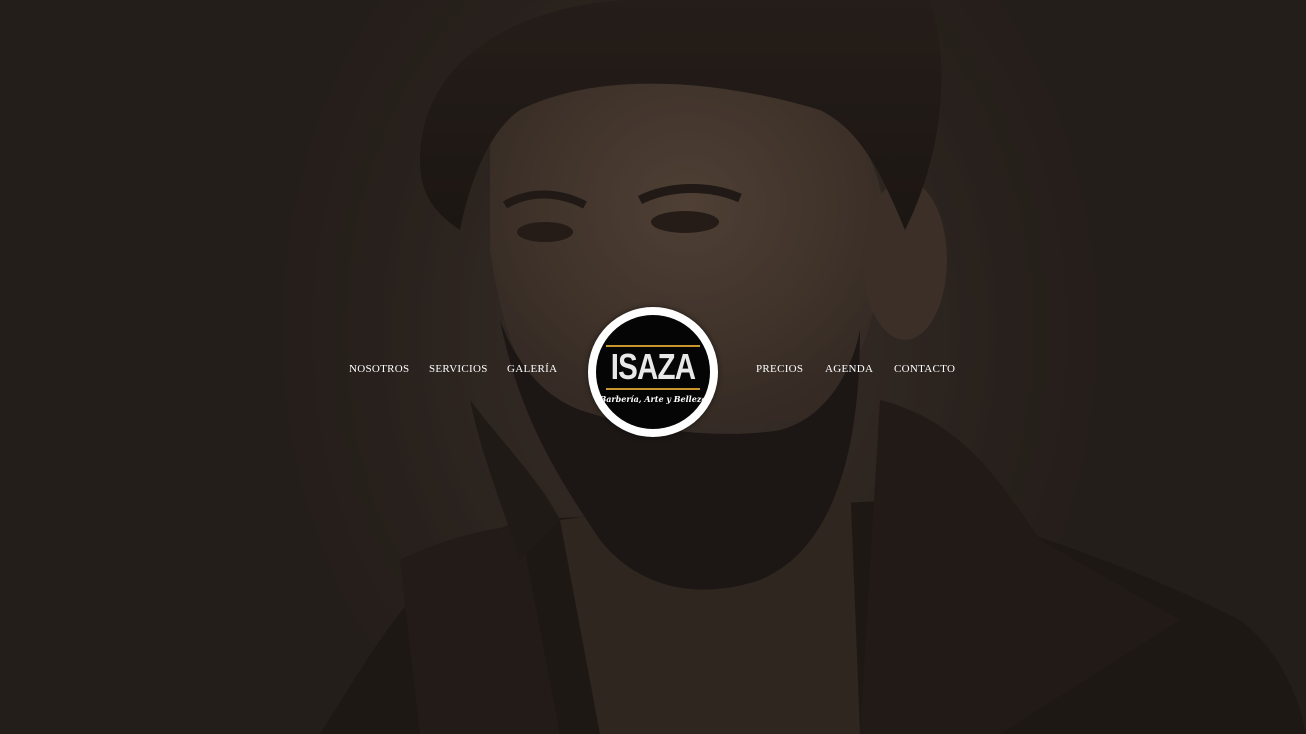 Image resolution: width=1306 pixels, height=734 pixels. I want to click on logo-name: ISAZA, so click(653, 366).